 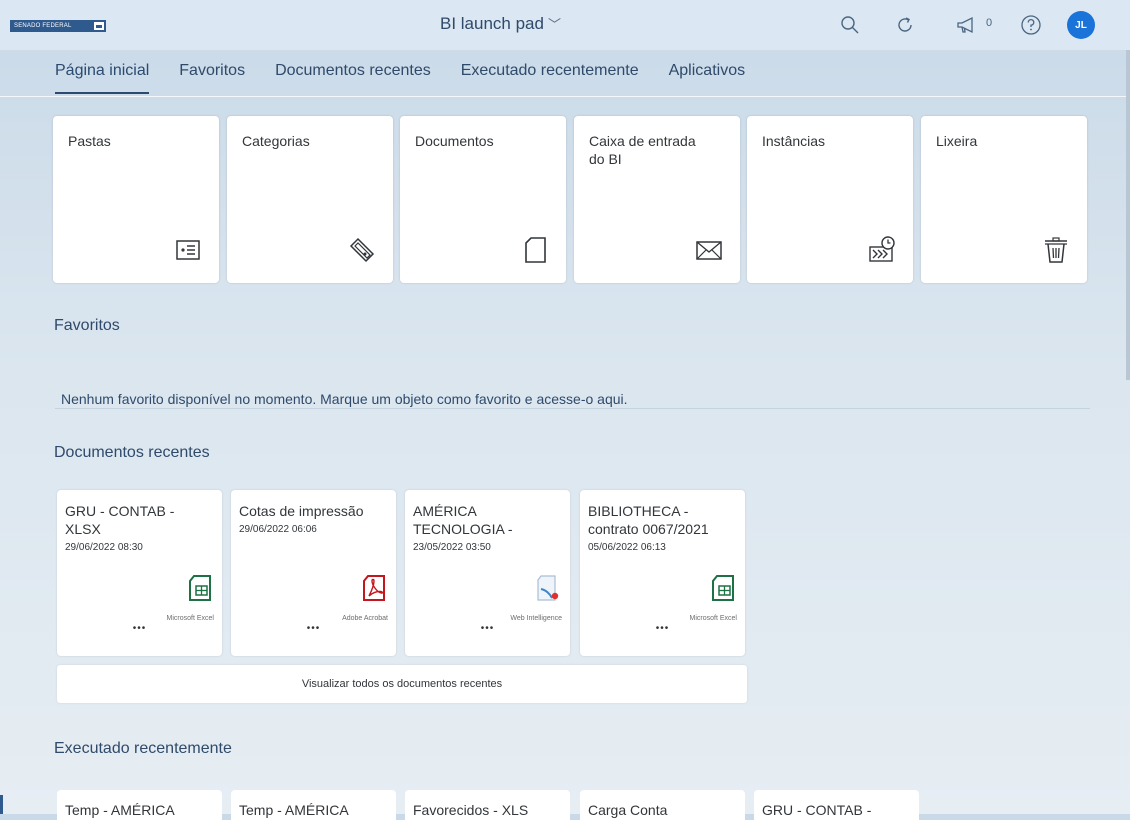 I want to click on refresh-icon, so click(x=905, y=24).